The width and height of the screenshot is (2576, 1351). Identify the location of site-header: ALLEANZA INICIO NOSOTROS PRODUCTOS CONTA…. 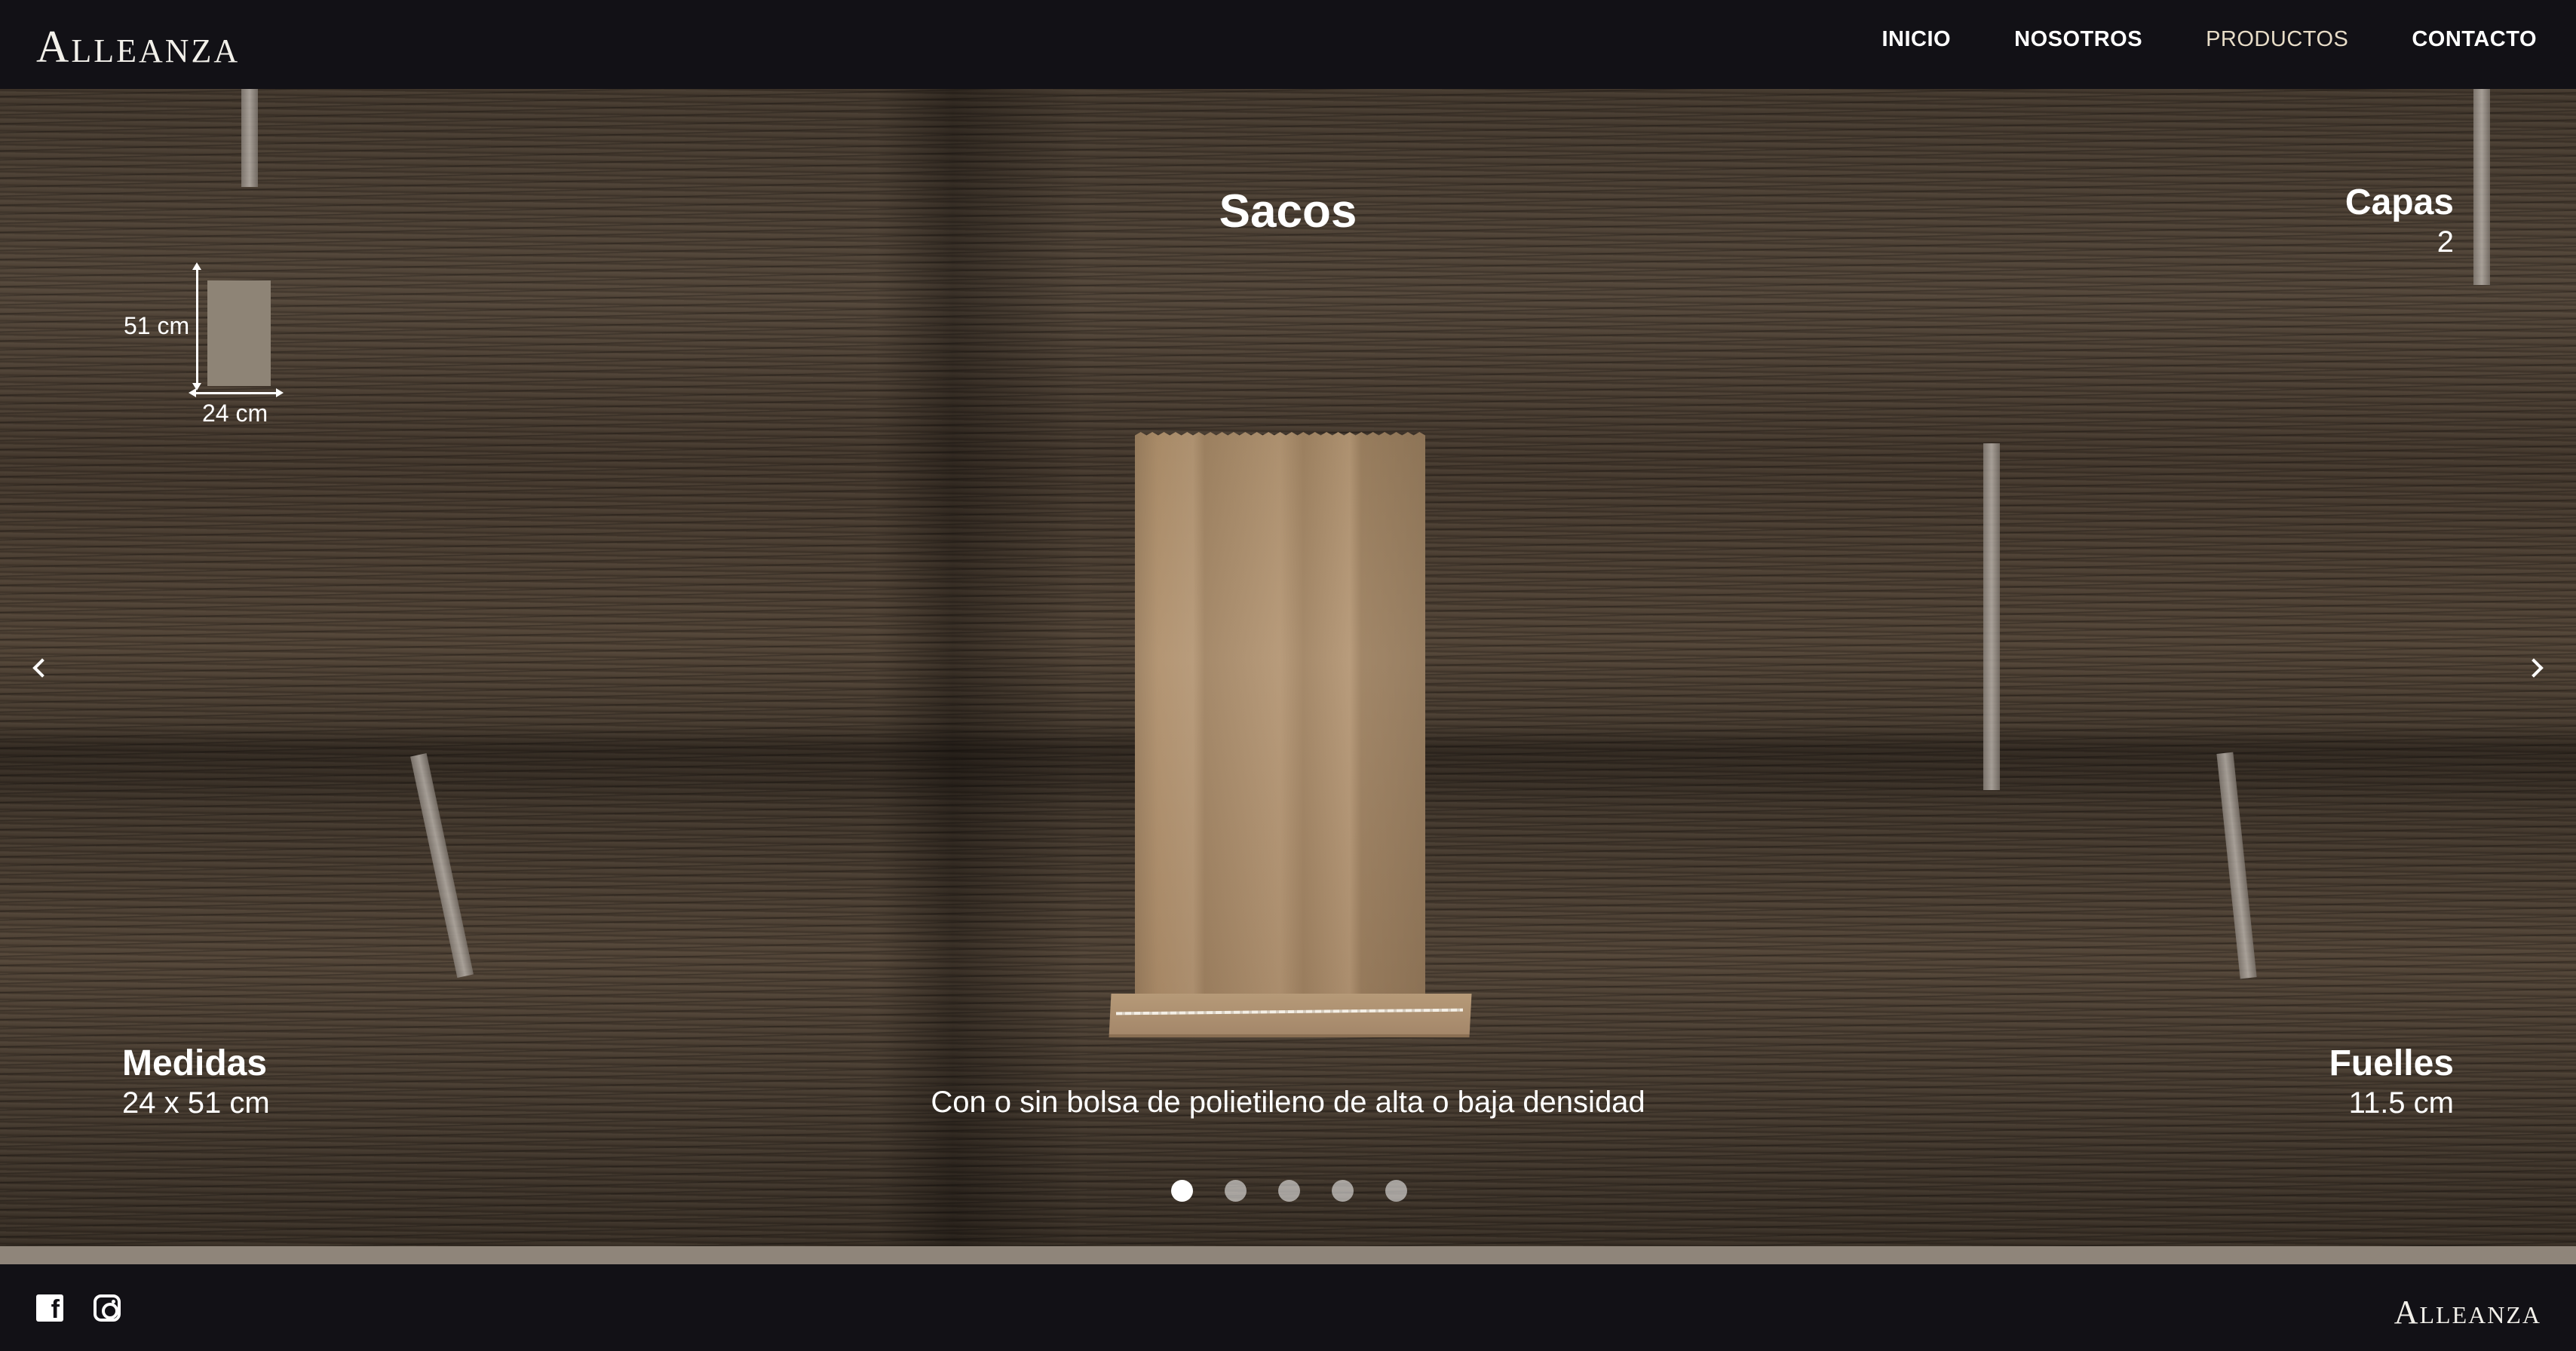
(1288, 44).